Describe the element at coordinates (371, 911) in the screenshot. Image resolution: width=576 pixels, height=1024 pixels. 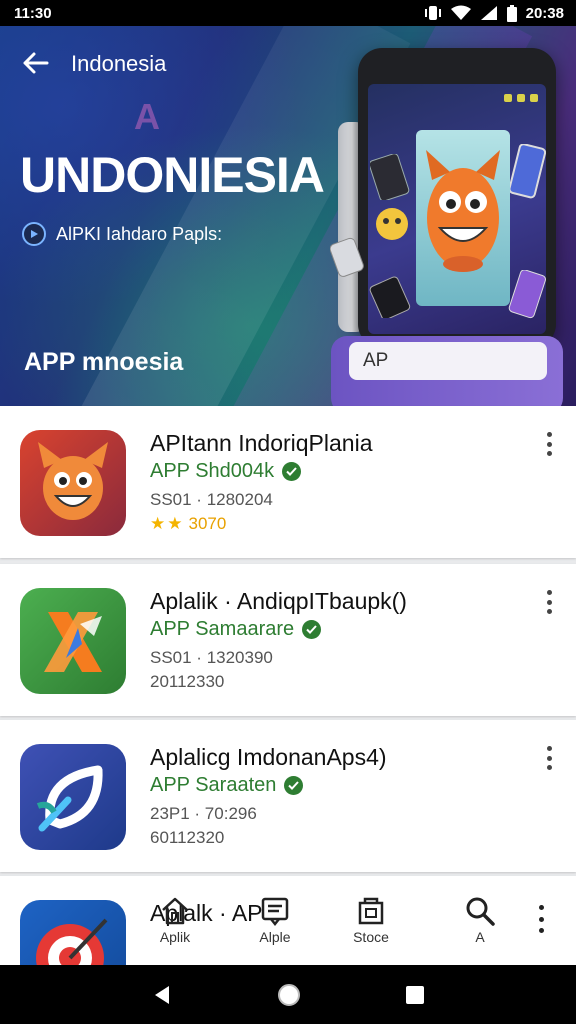
I see `store-icon` at that location.